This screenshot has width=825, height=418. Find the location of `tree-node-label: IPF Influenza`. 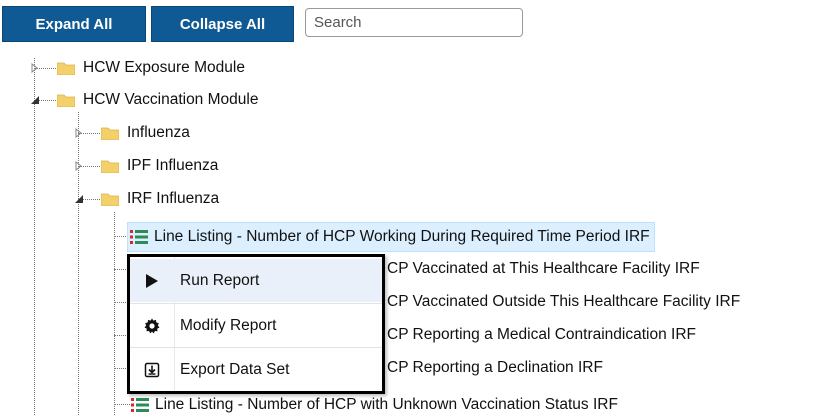

tree-node-label: IPF Influenza is located at coordinates (173, 165).